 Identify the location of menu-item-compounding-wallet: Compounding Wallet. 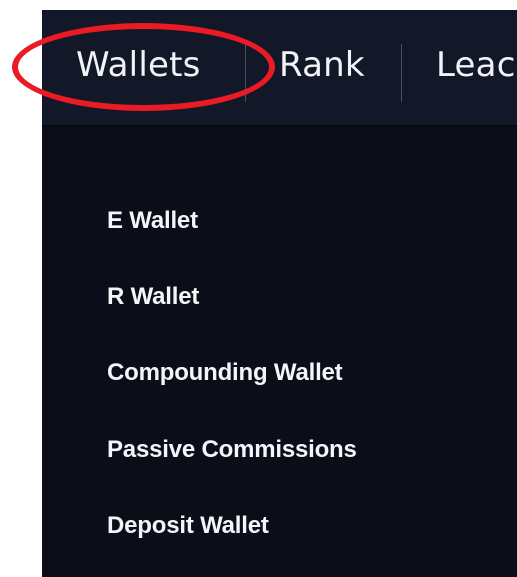
(225, 373).